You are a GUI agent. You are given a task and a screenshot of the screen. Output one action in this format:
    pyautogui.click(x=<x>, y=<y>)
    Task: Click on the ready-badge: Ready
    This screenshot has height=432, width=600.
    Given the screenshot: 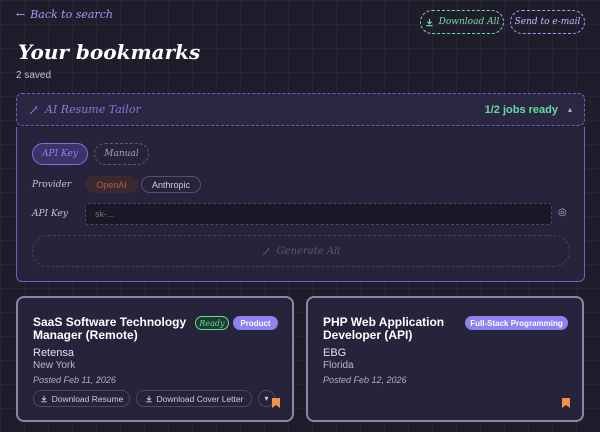 What is the action you would take?
    pyautogui.click(x=212, y=323)
    